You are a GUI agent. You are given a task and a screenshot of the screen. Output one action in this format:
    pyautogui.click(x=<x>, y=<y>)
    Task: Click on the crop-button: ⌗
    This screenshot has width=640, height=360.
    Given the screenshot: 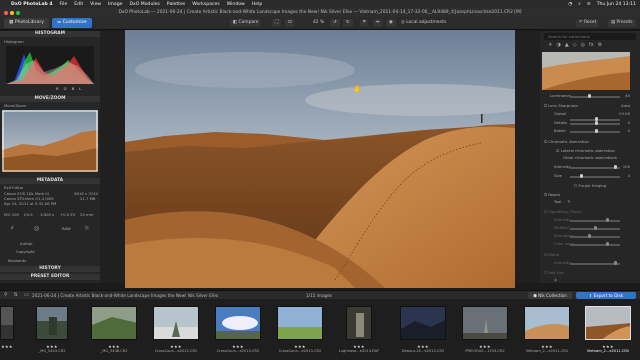 What is the action you would take?
    pyautogui.click(x=364, y=23)
    